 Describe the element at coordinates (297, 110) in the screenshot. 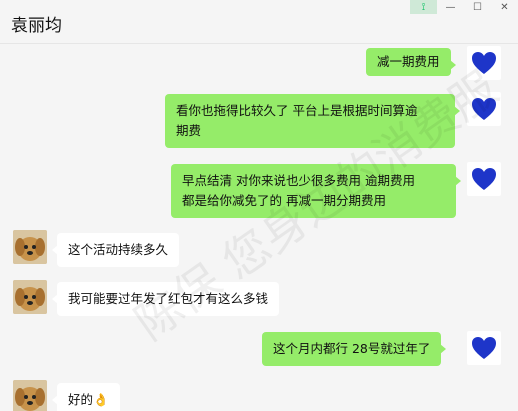

I see `message-text-line: 看你也拖得比较久了 平台上是根据时间算逾` at that location.